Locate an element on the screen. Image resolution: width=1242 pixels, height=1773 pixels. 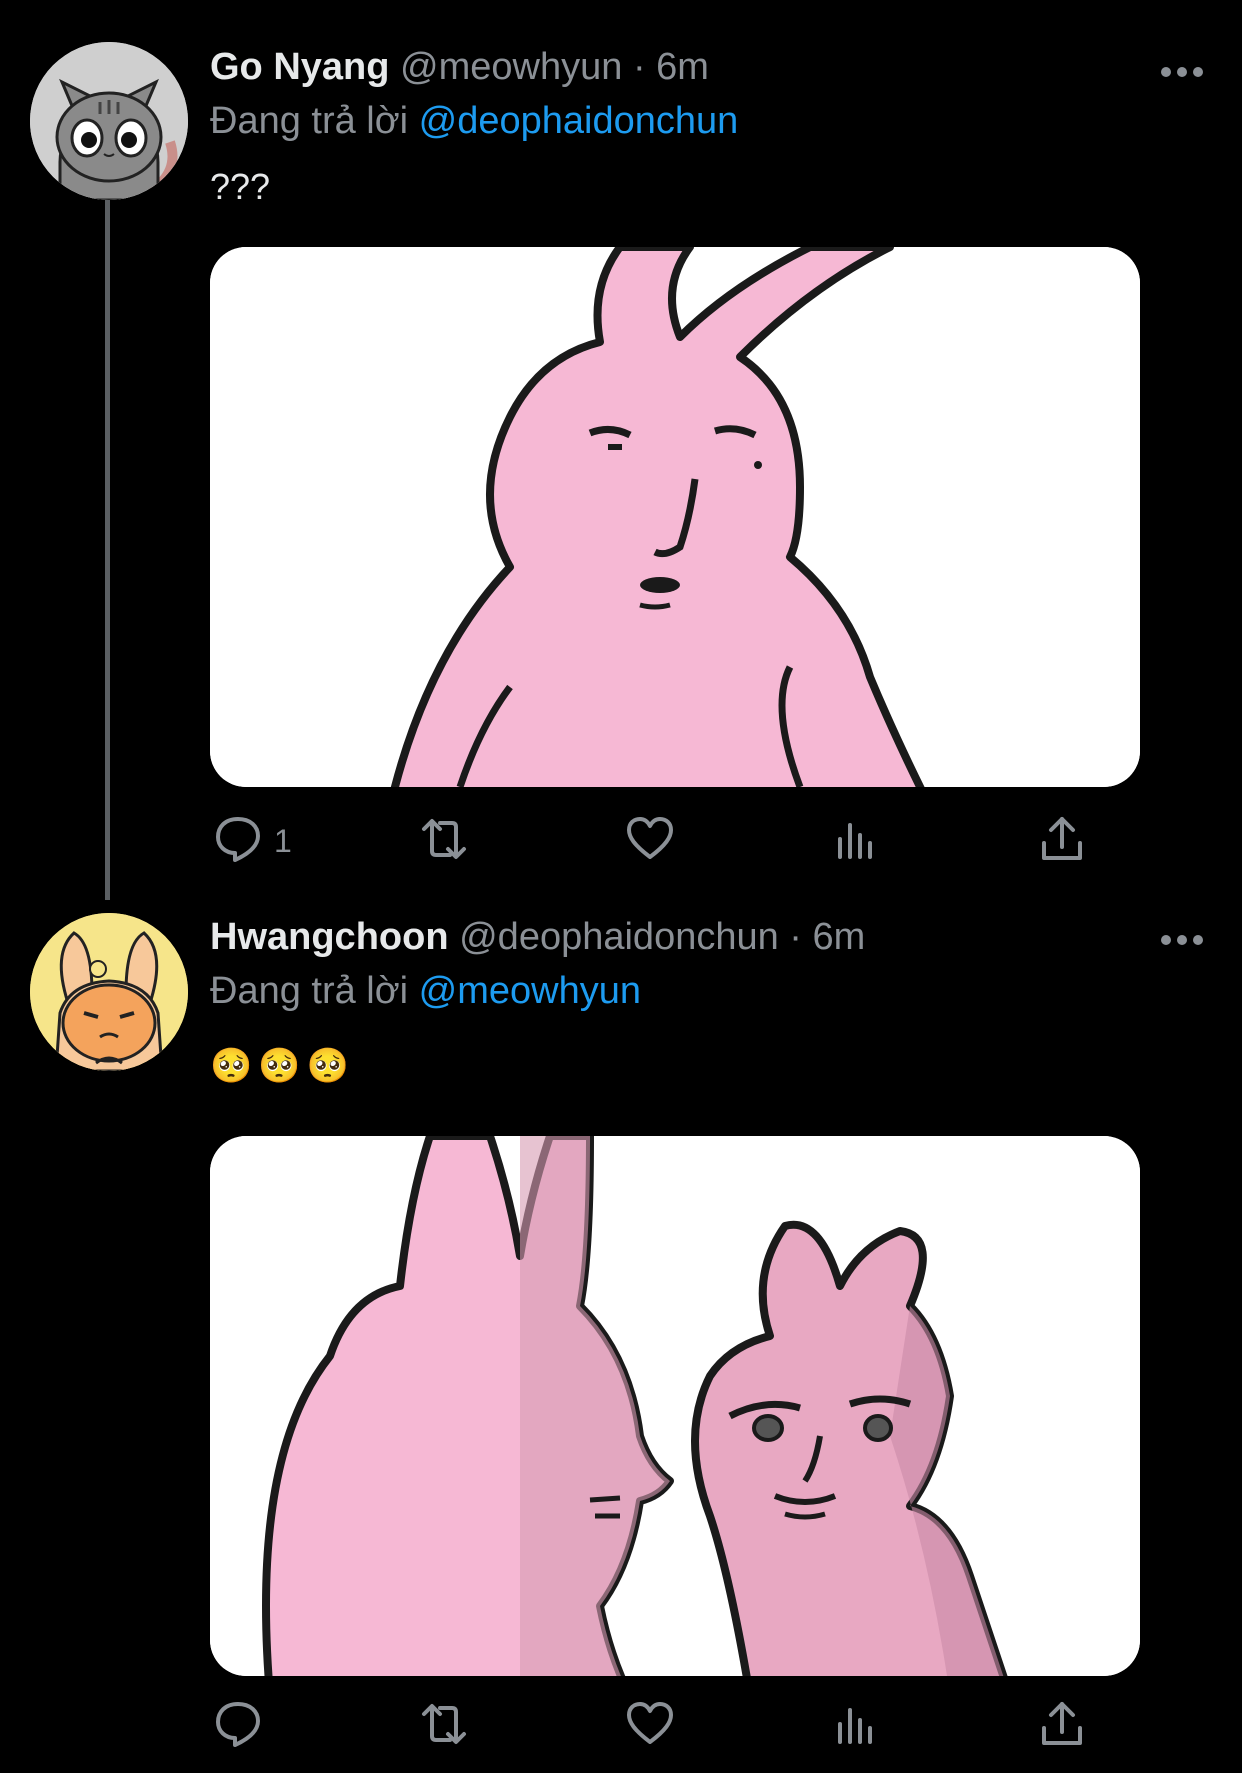
replying-to: Đang trả lời @deophaidonchun is located at coordinates (474, 121).